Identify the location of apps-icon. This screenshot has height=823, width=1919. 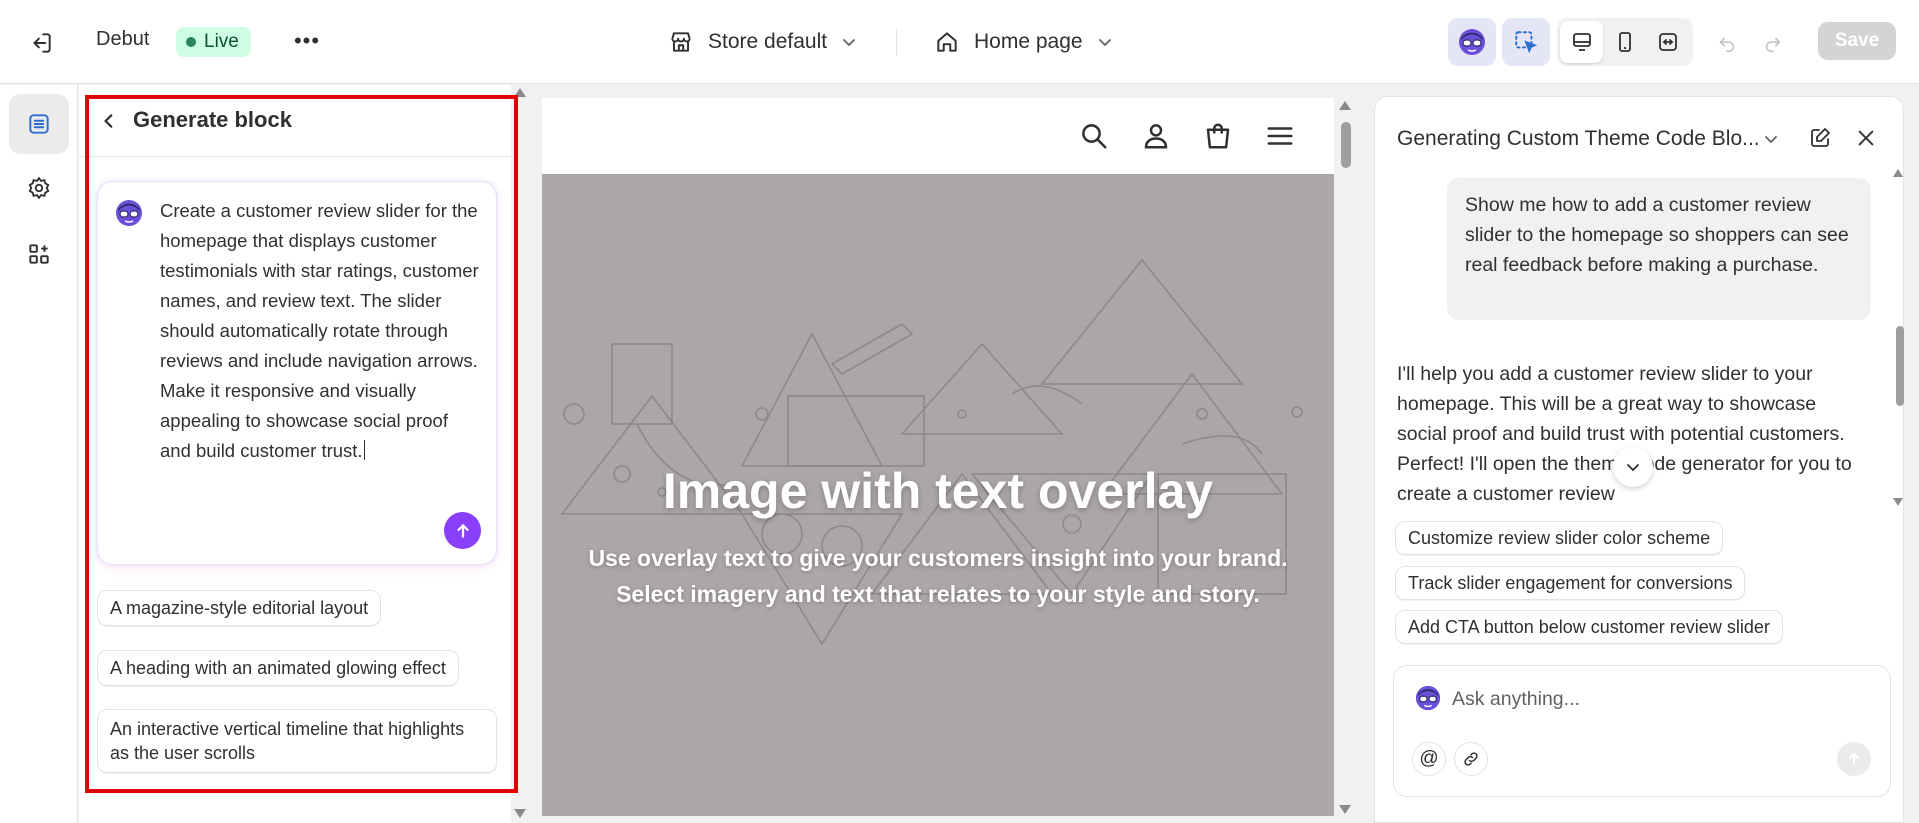
(39, 254).